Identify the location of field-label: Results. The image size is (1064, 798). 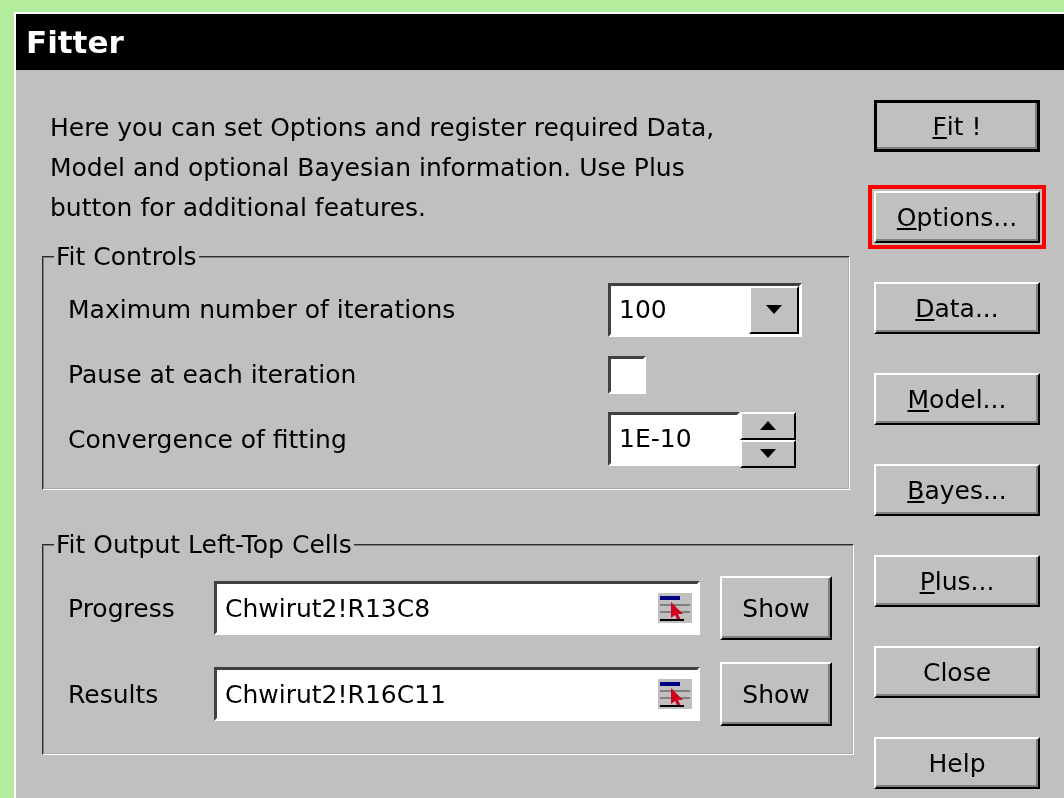
(114, 694).